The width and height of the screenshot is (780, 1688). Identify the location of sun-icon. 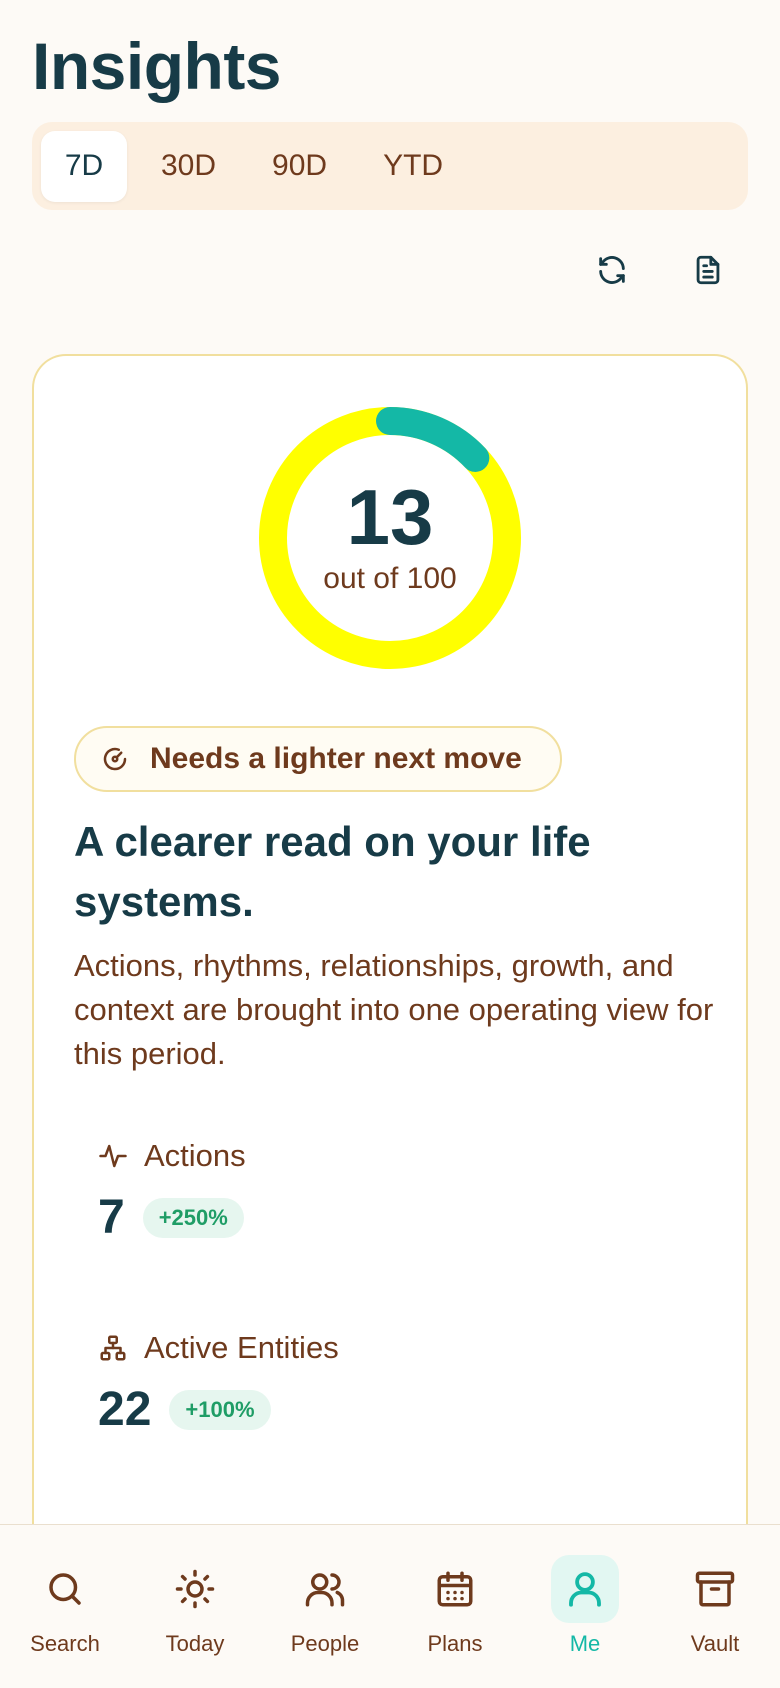
(195, 1589).